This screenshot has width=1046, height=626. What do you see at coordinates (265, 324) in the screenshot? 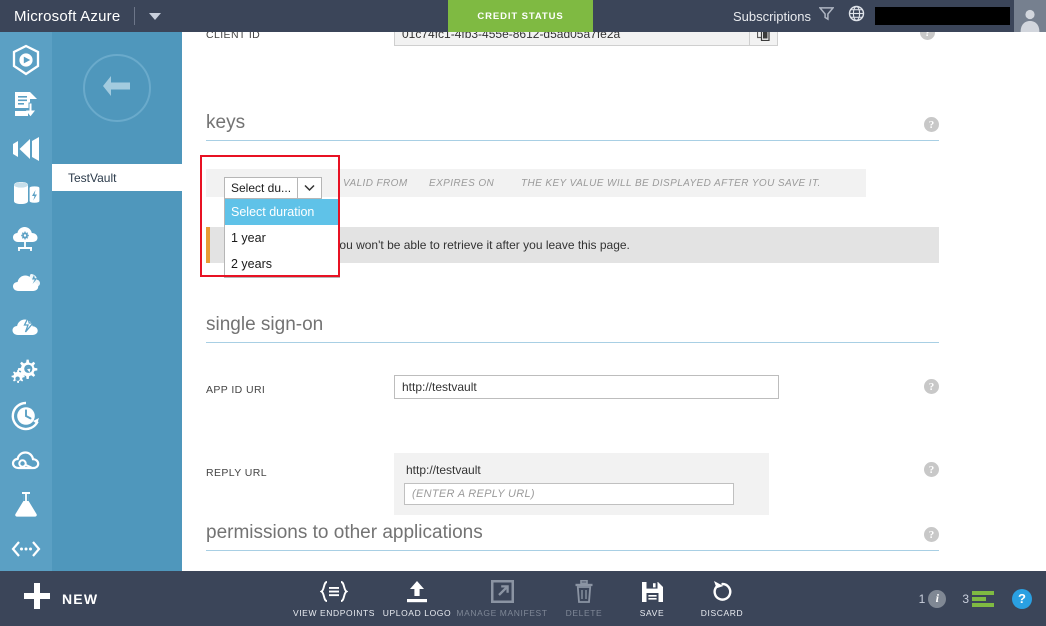
I see `sso-section-title: single sign-on` at bounding box center [265, 324].